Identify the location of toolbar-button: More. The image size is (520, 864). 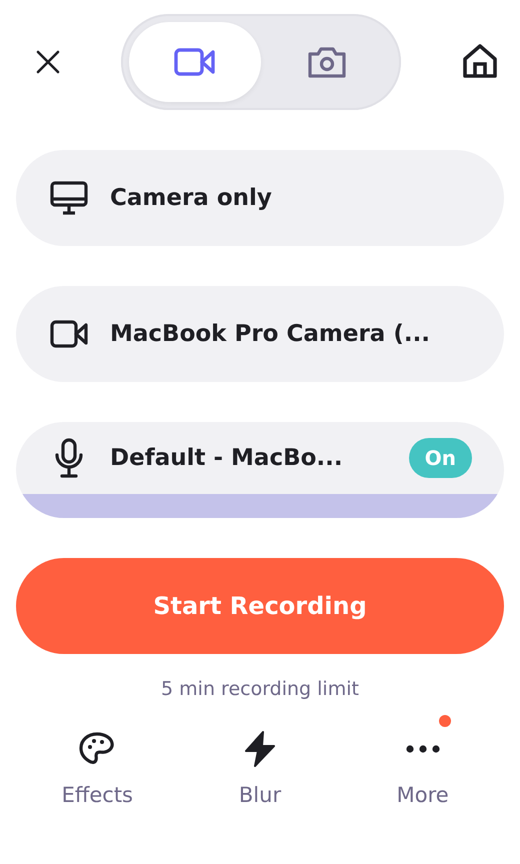
(422, 768).